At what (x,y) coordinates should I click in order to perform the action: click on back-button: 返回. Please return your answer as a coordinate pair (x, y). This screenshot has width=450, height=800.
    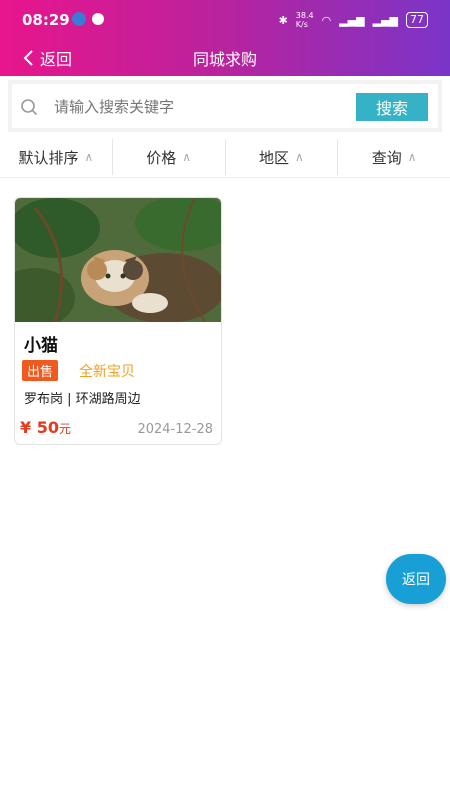
    Looking at the image, I should click on (47, 58).